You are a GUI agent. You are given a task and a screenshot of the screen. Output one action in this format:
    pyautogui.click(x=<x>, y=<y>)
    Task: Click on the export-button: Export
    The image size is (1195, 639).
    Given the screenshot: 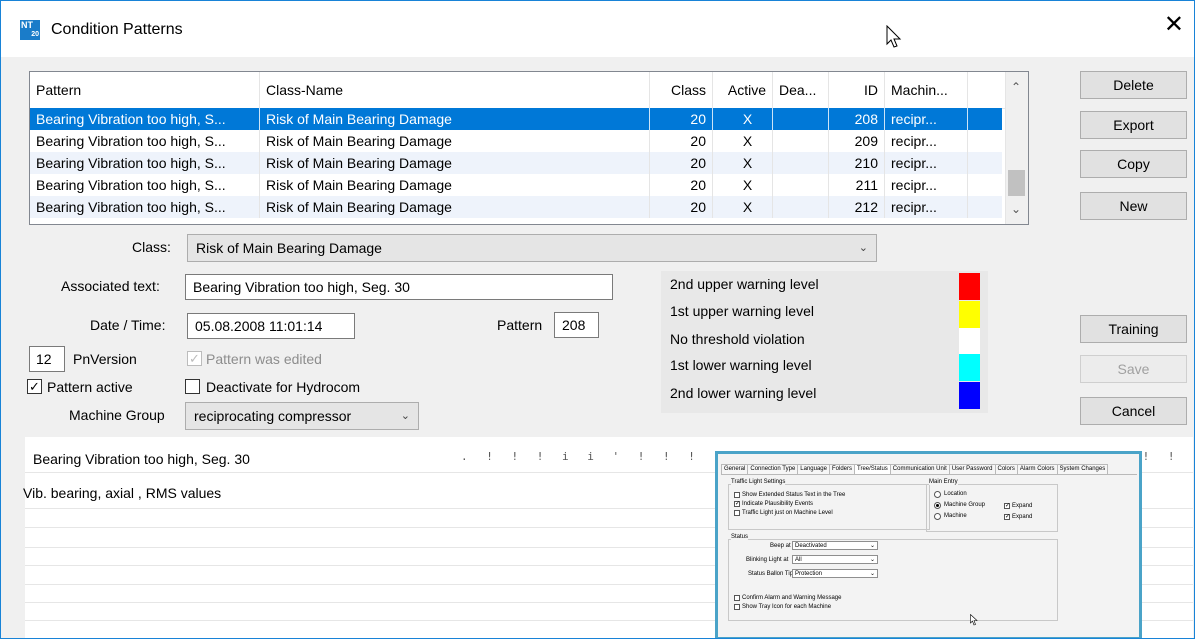 What is the action you would take?
    pyautogui.click(x=1133, y=125)
    